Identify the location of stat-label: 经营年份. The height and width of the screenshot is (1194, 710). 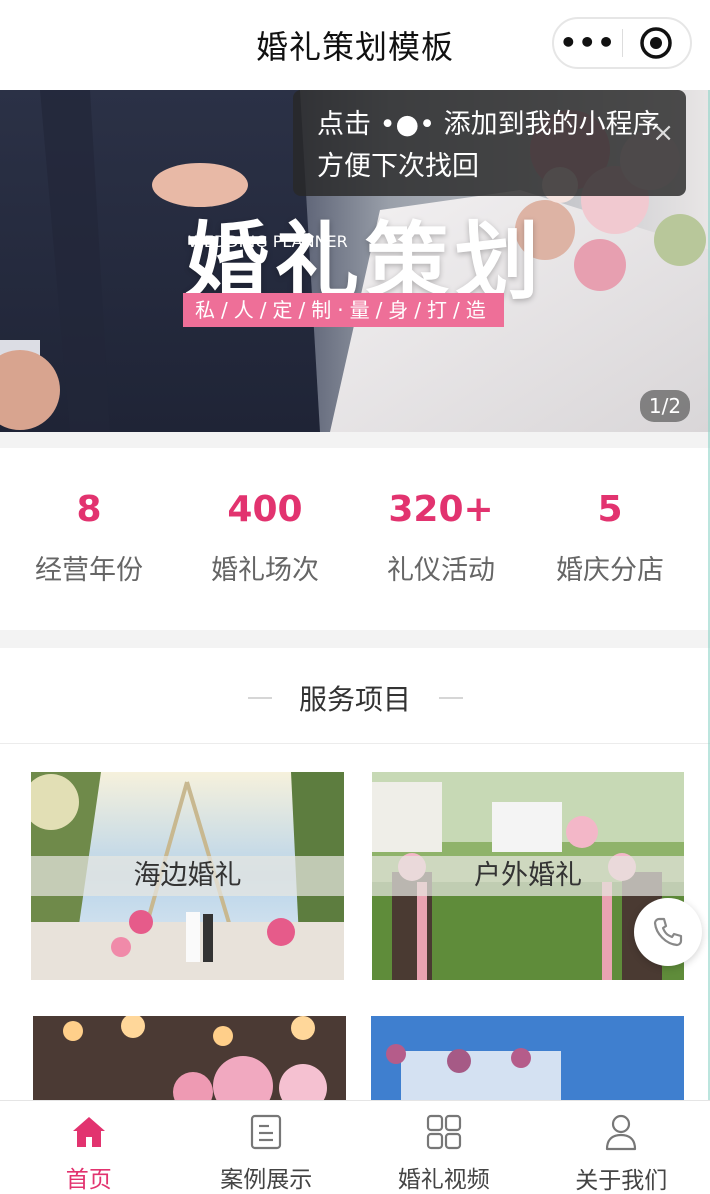
(89, 570).